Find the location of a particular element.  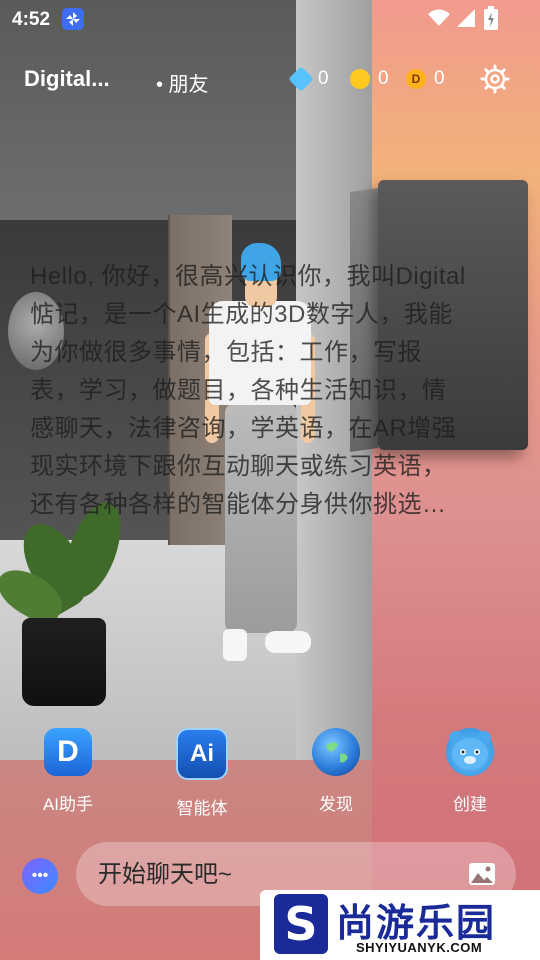

d-coin-count: 0 is located at coordinates (439, 78).